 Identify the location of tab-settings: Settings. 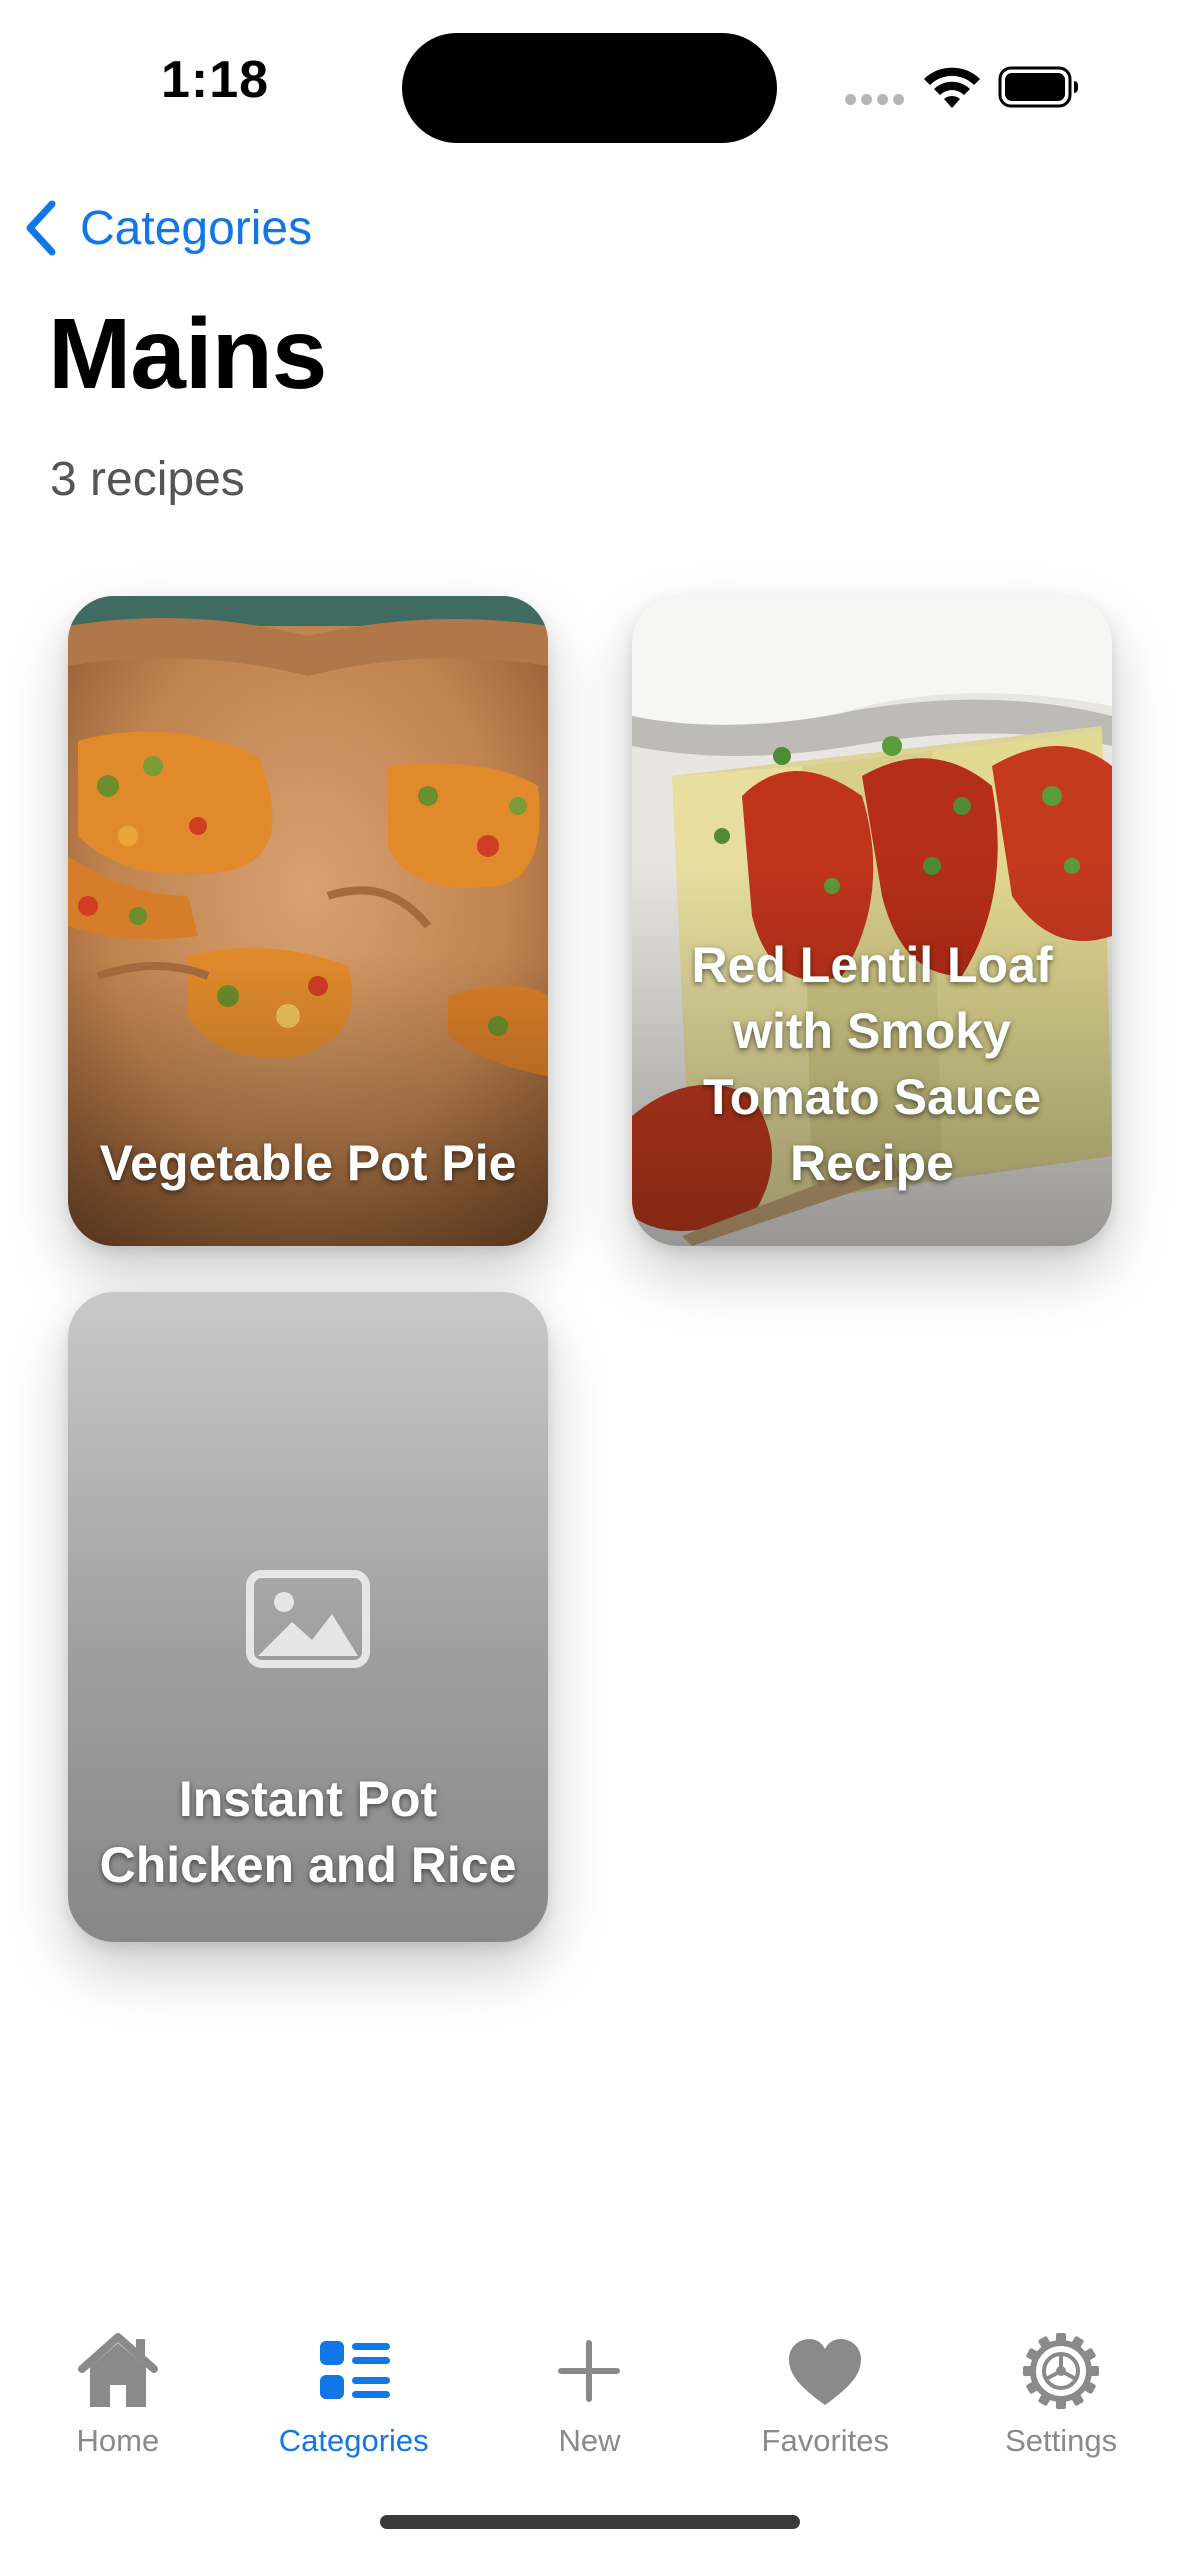
(1061, 2385).